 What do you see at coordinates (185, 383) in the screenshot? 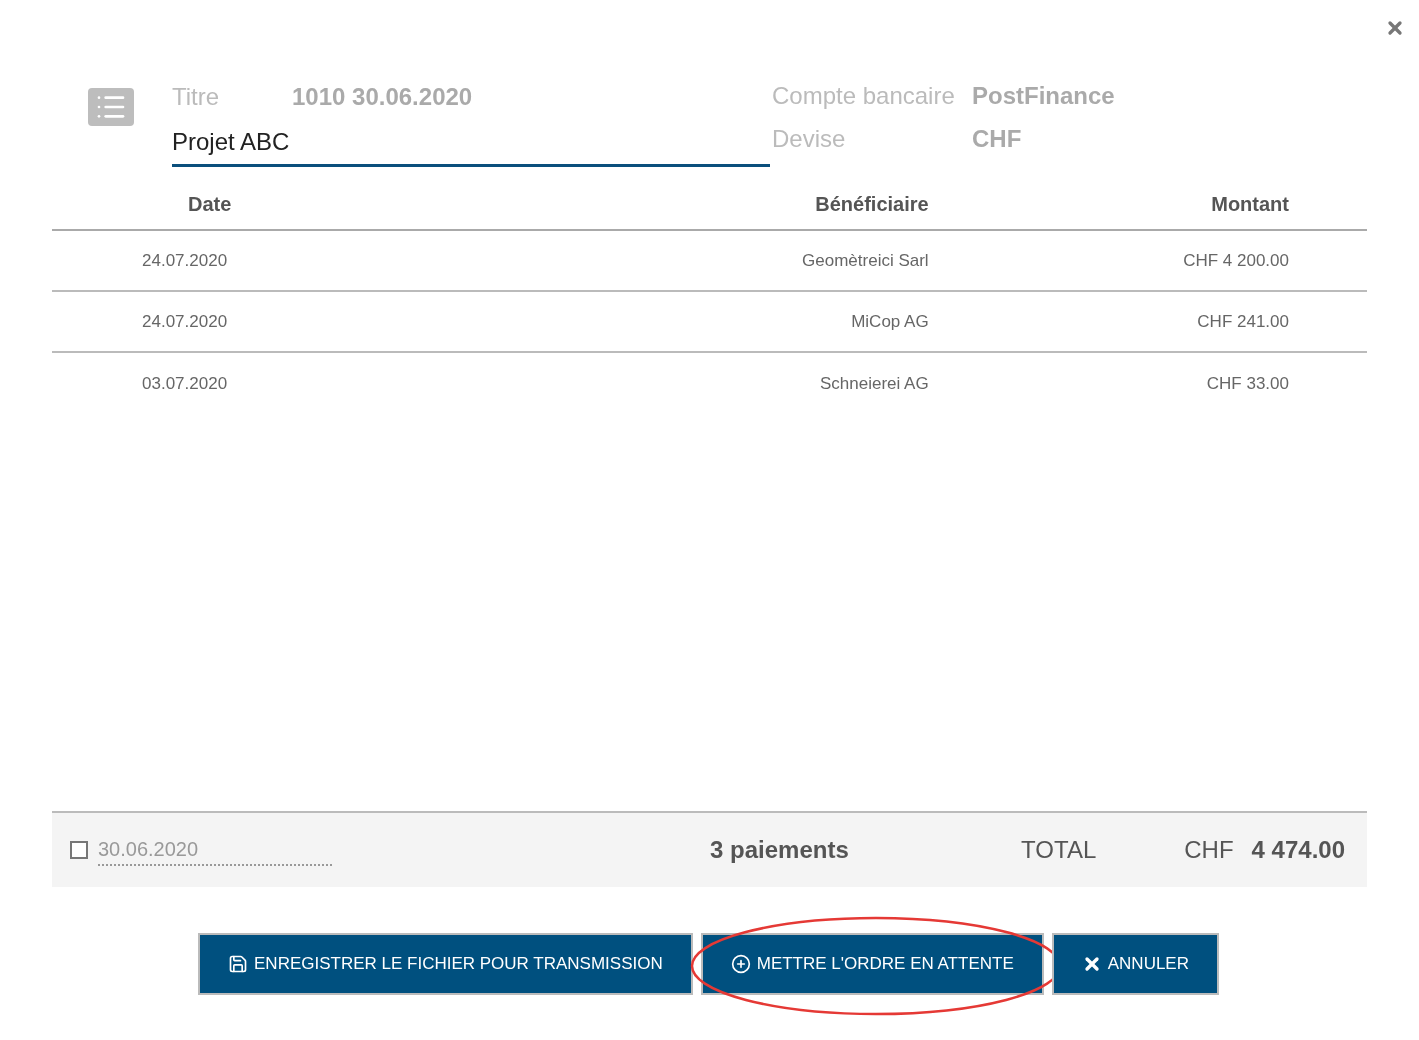
I see `table-cell-text: 03.07.2020` at bounding box center [185, 383].